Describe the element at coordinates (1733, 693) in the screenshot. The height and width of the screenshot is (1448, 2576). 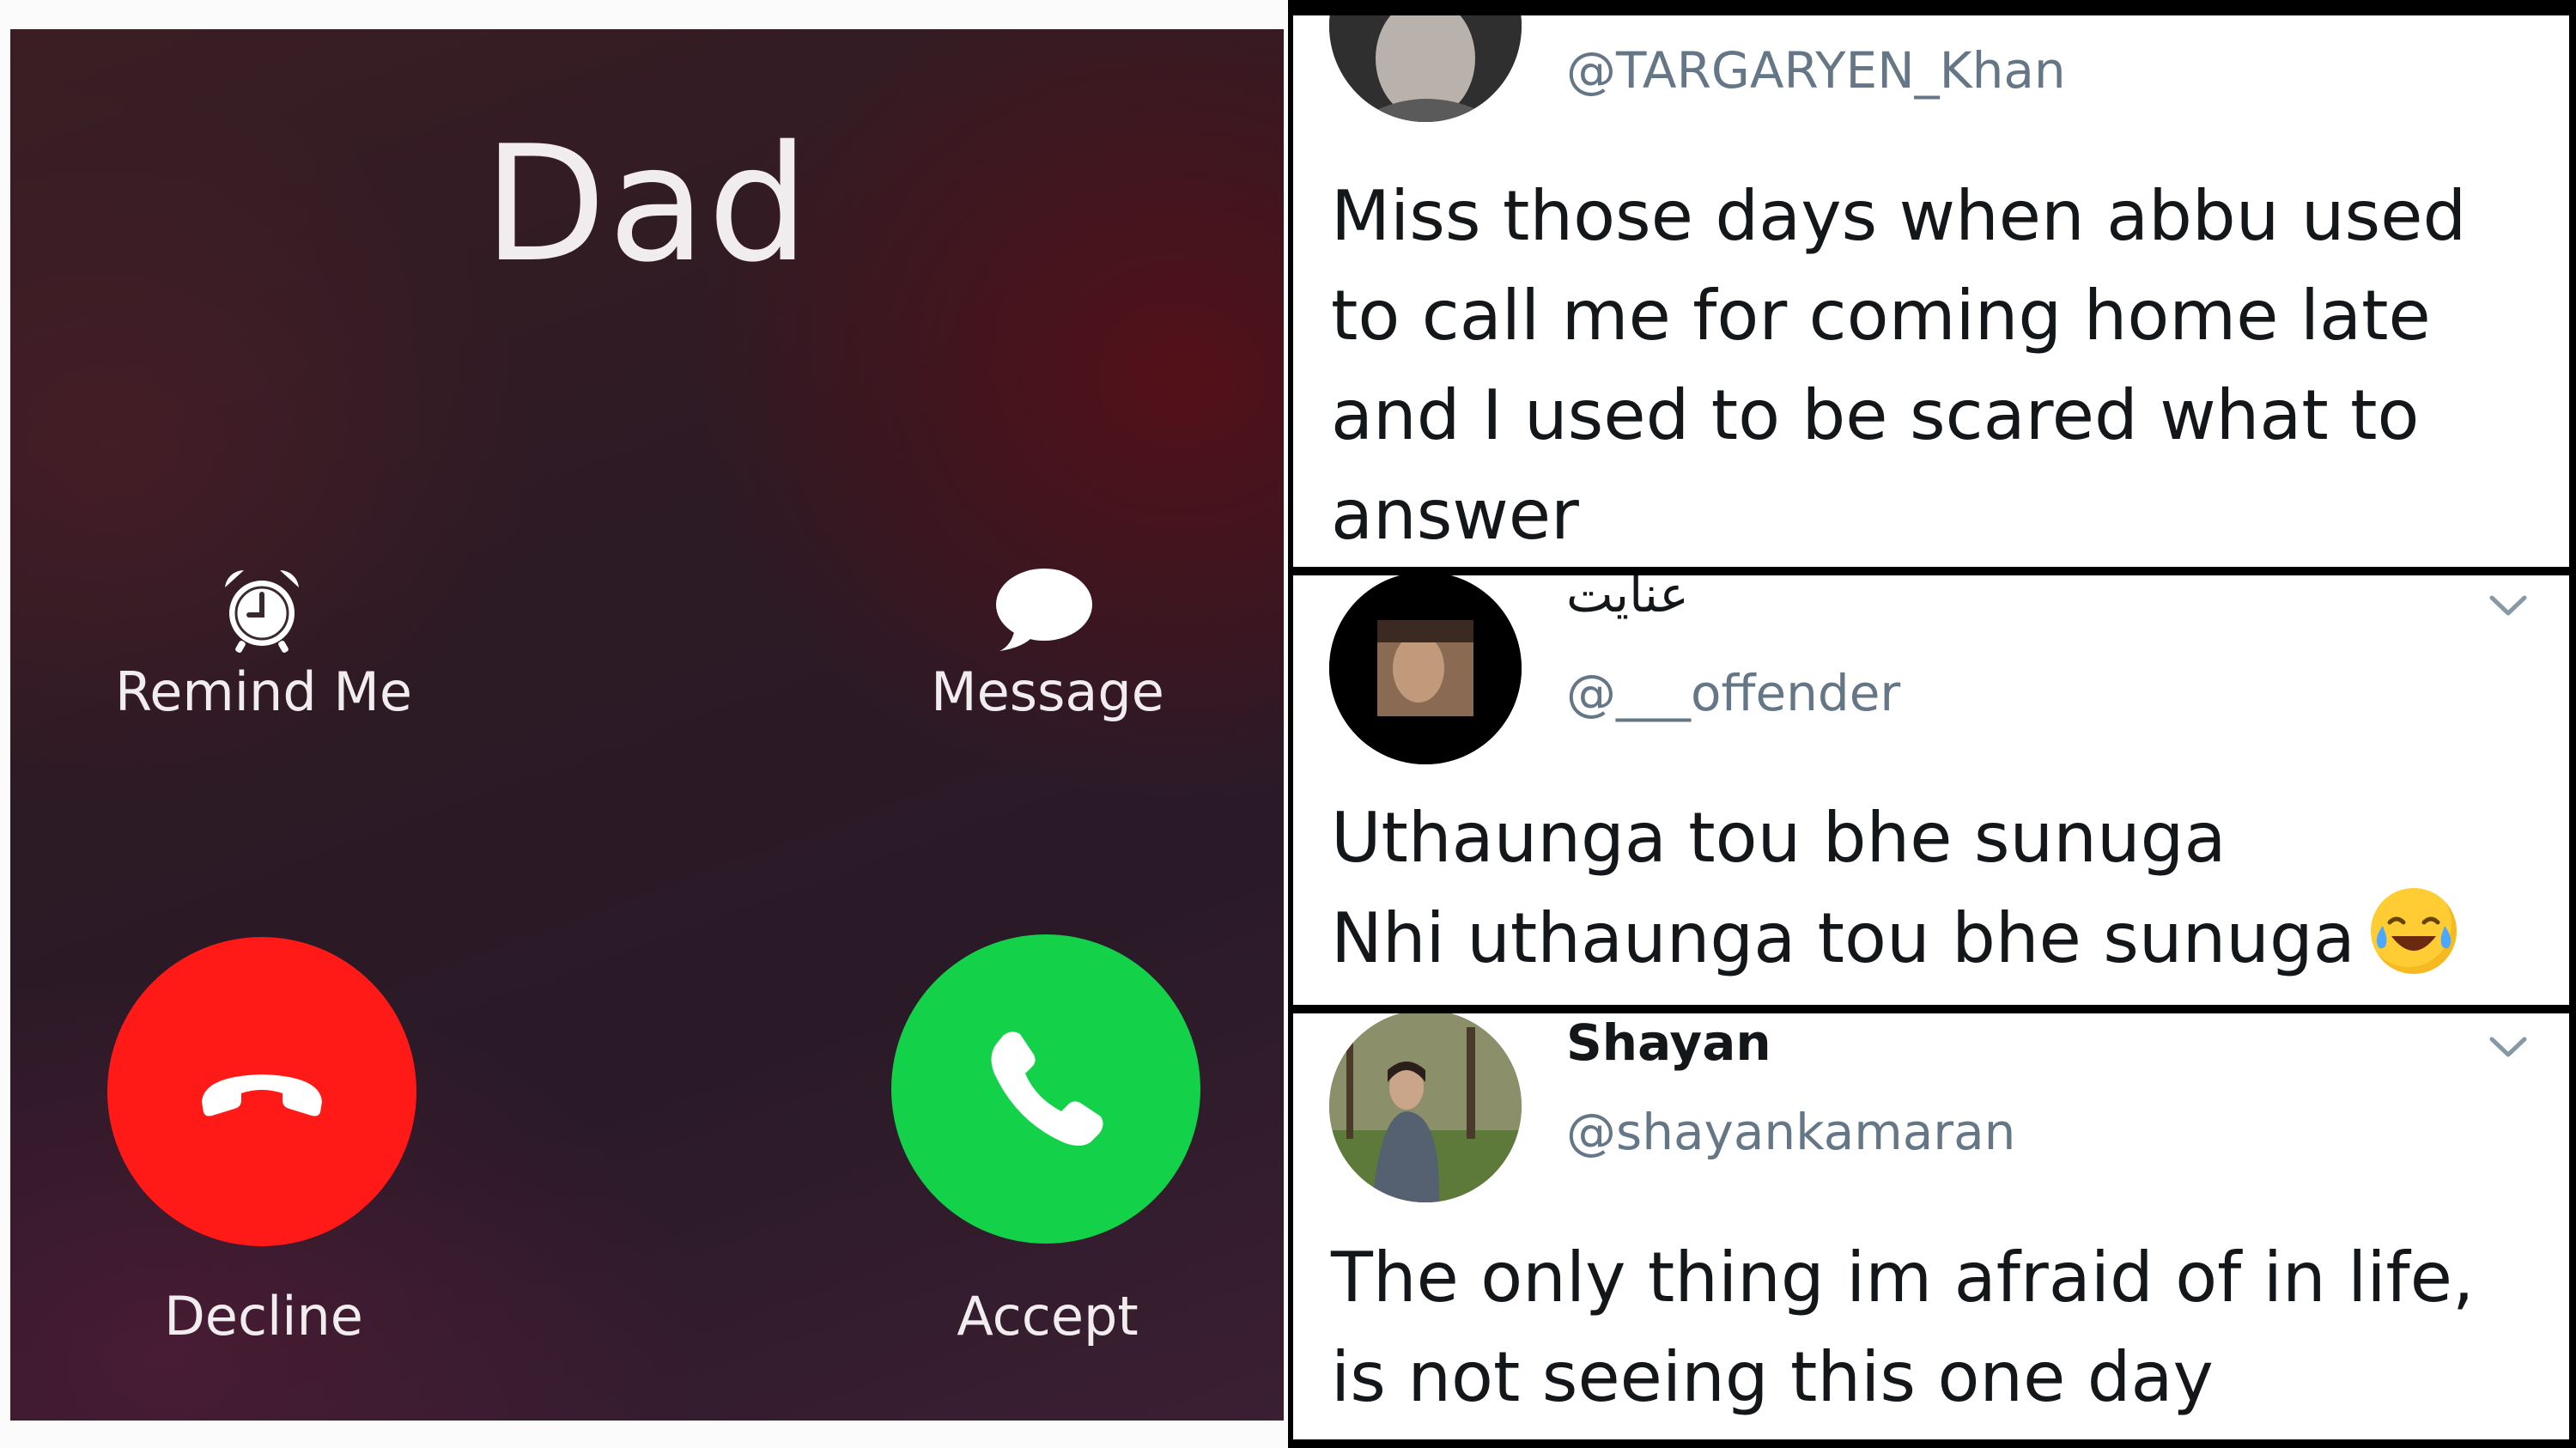
I see `tweet-handle: @___offender` at that location.